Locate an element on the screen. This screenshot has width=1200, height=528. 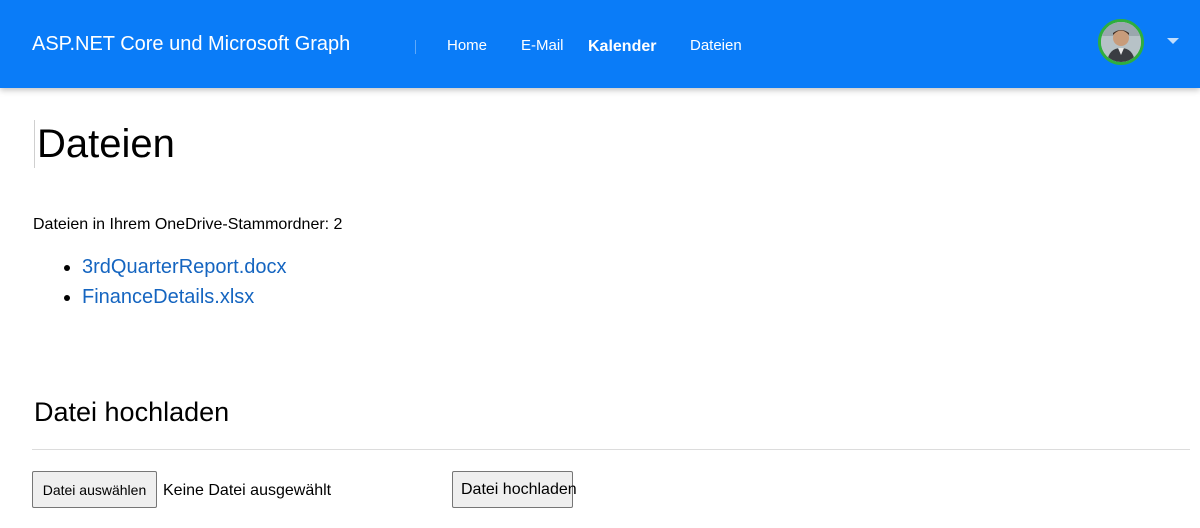
upload-file-button: Datei hochladen is located at coordinates (514, 489).